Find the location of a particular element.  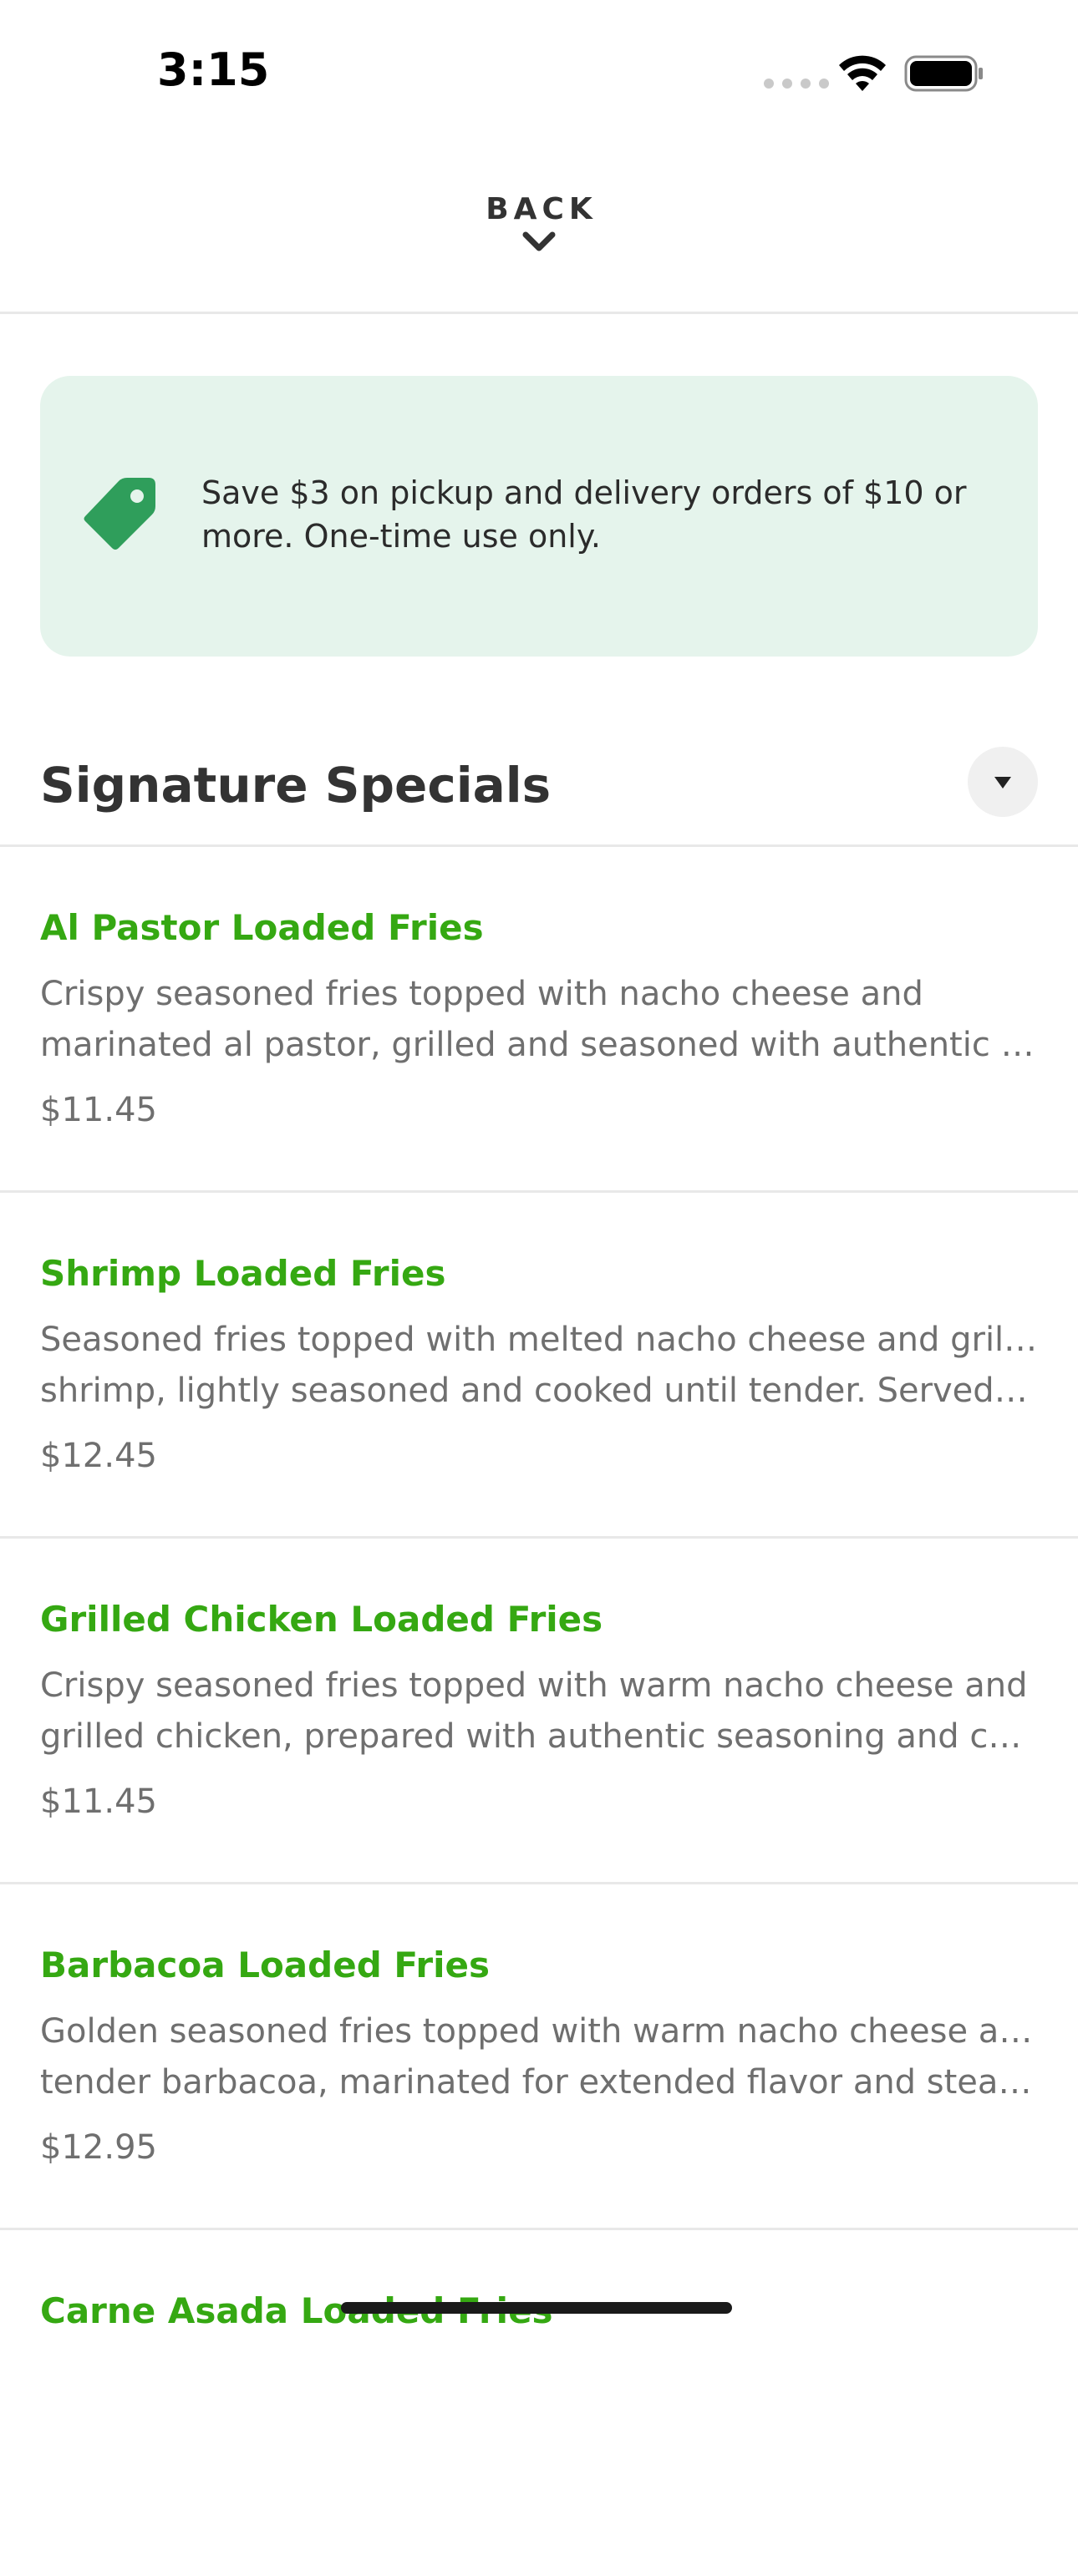

item-name: Al Pastor Loaded Fries is located at coordinates (262, 928).